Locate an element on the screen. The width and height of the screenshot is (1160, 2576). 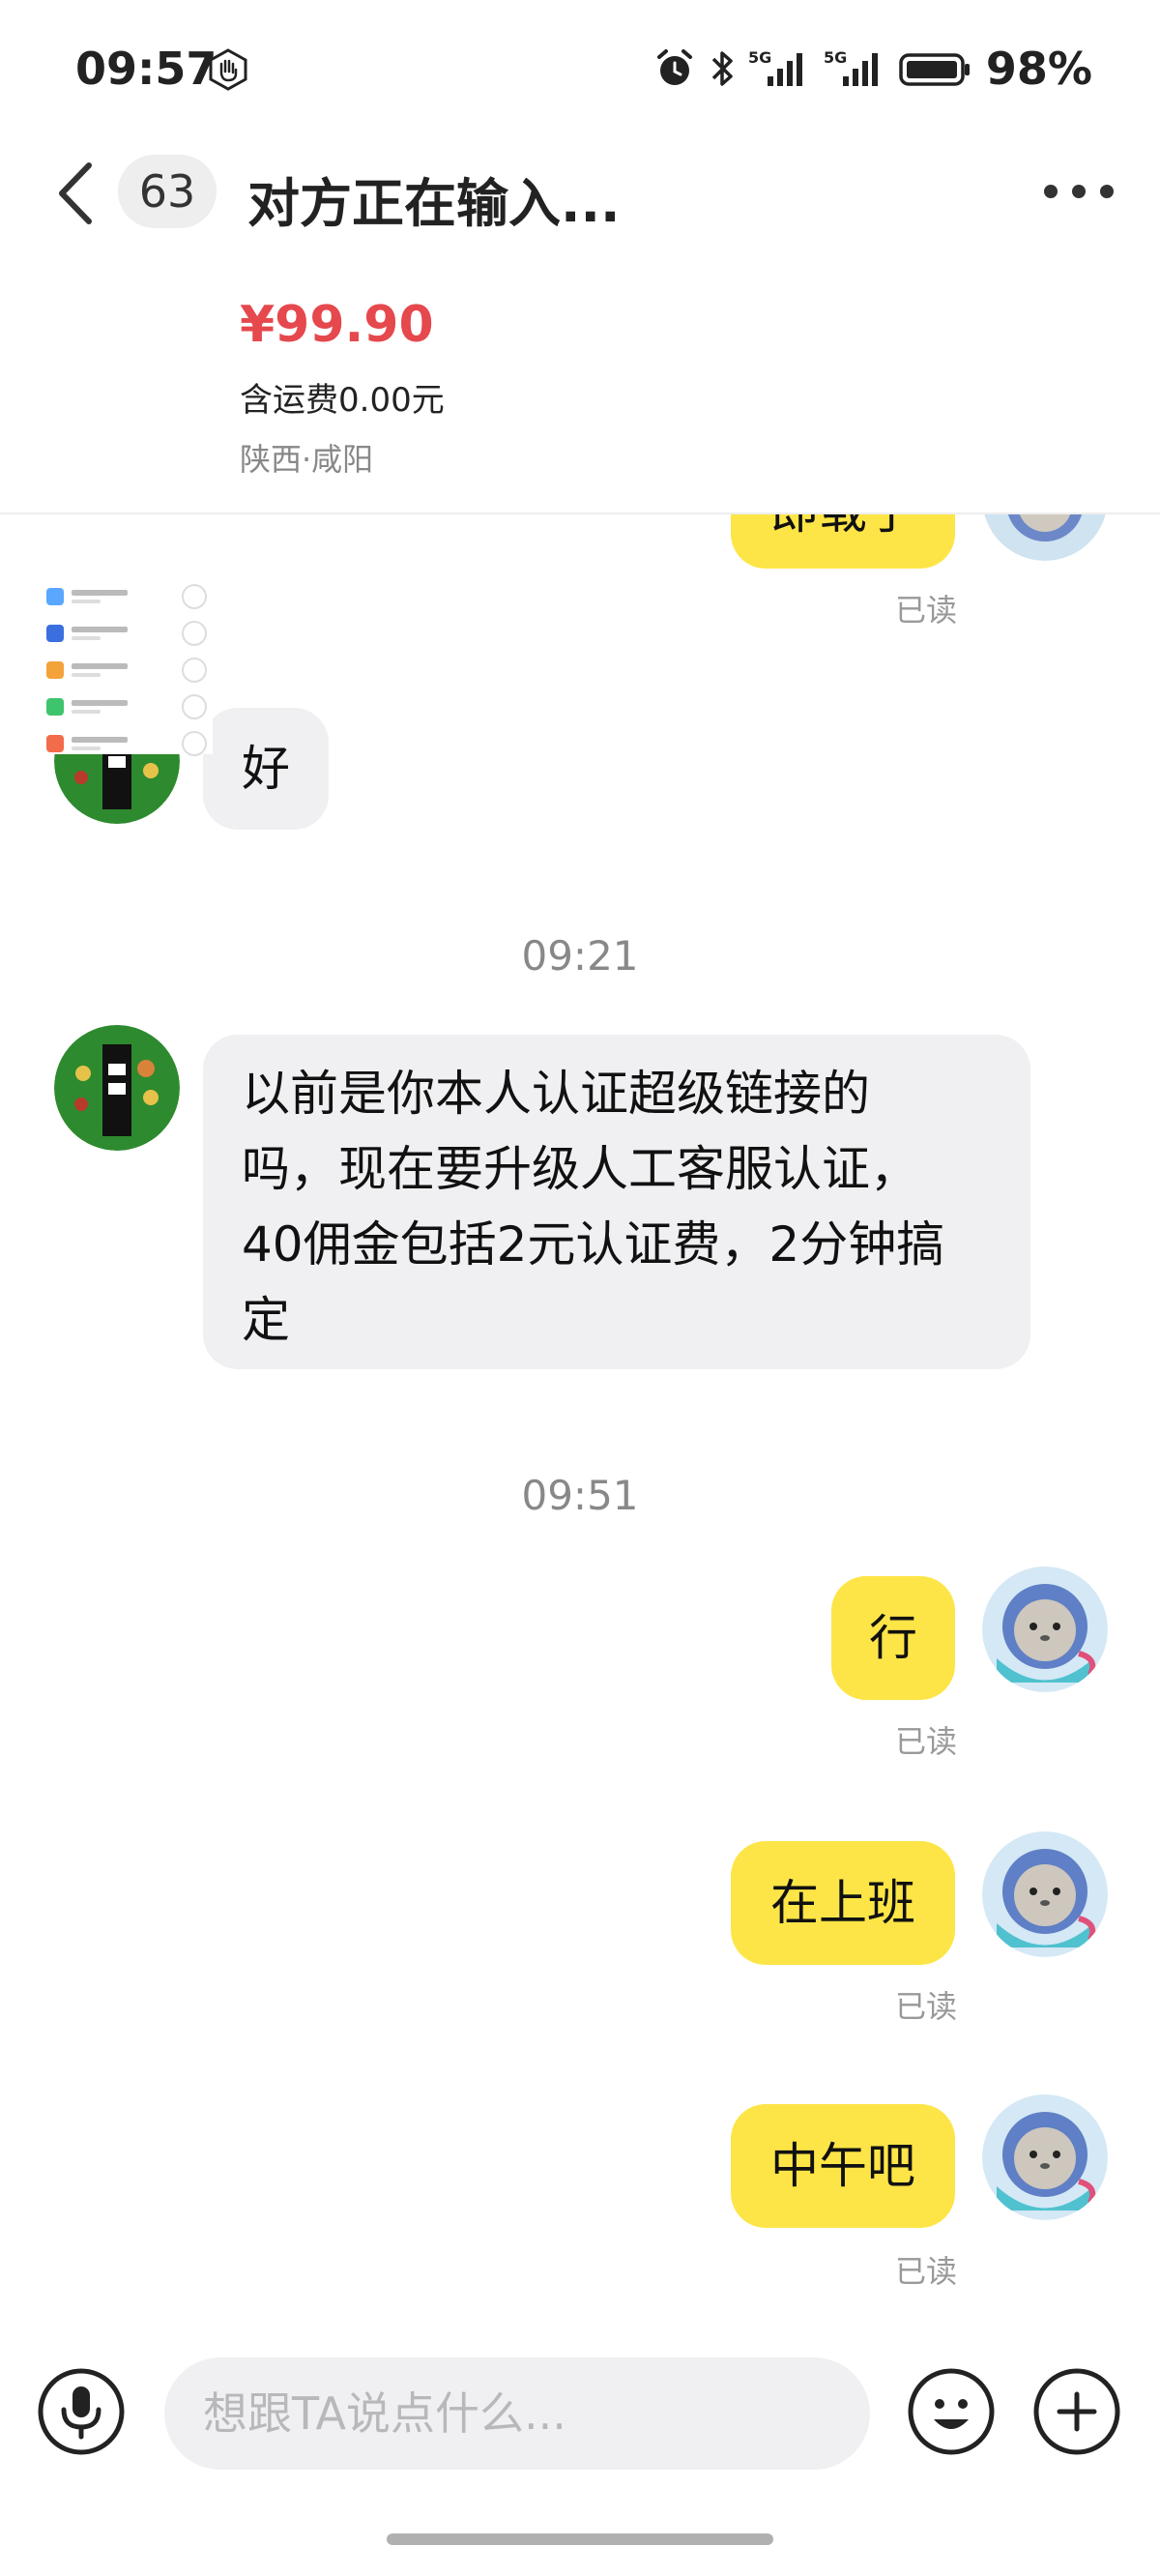
plus-icon is located at coordinates (1077, 2411).